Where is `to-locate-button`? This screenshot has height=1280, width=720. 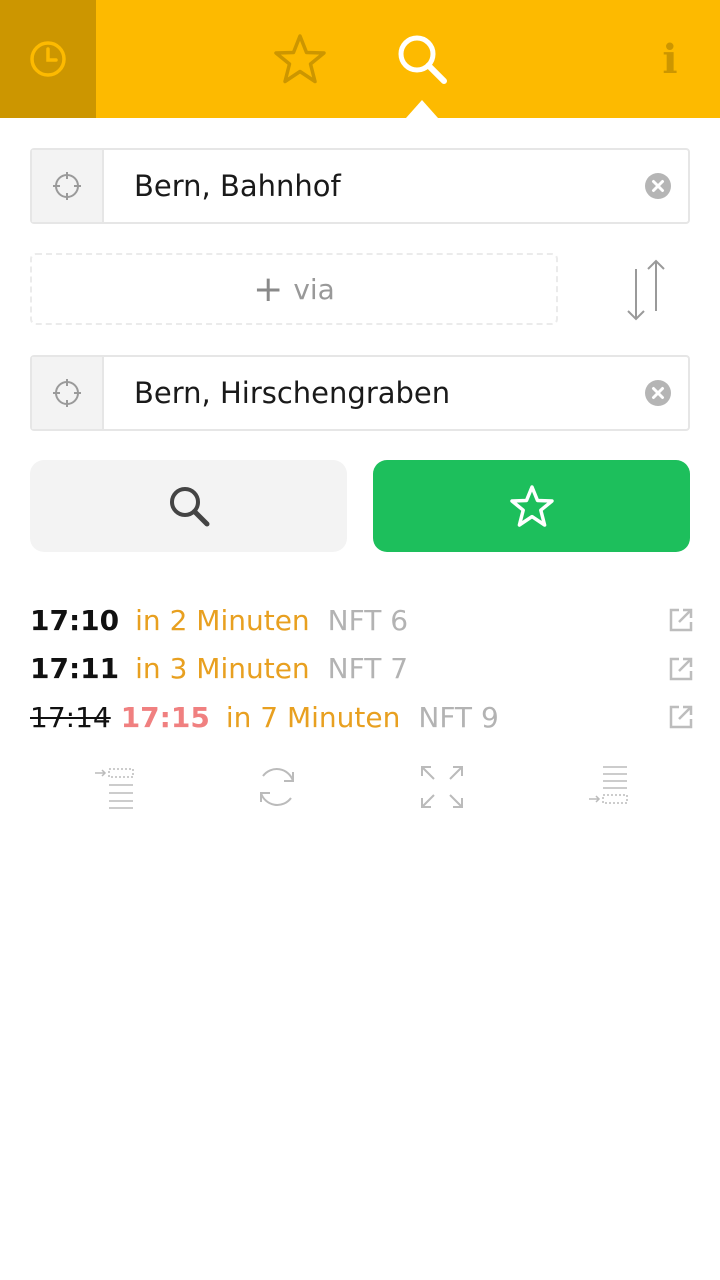
to-locate-button is located at coordinates (68, 393).